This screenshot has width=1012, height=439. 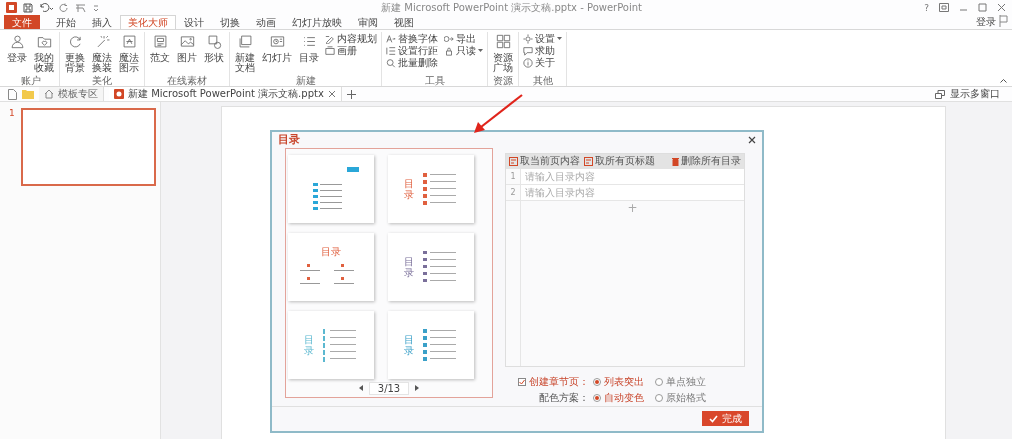 What do you see at coordinates (564, 398) in the screenshot?
I see `option-label: 配色方案：` at bounding box center [564, 398].